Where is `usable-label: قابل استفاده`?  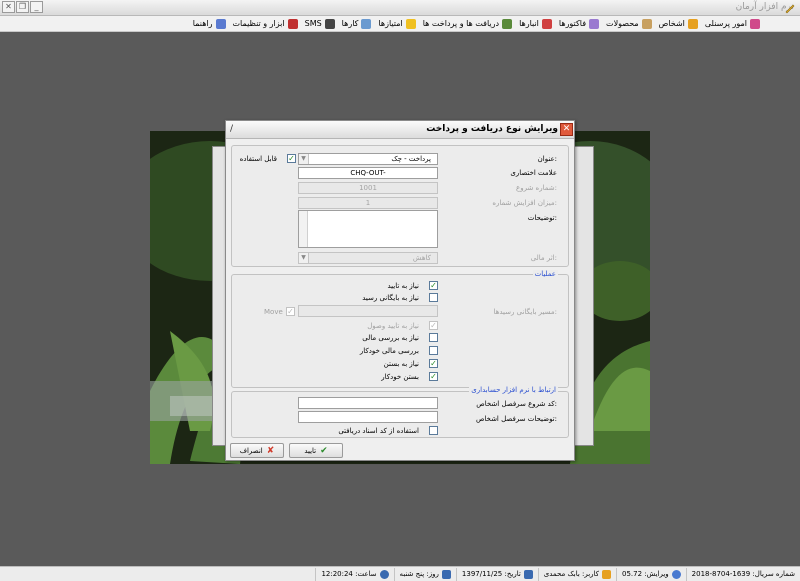
usable-label: قابل استفاده is located at coordinates (258, 159).